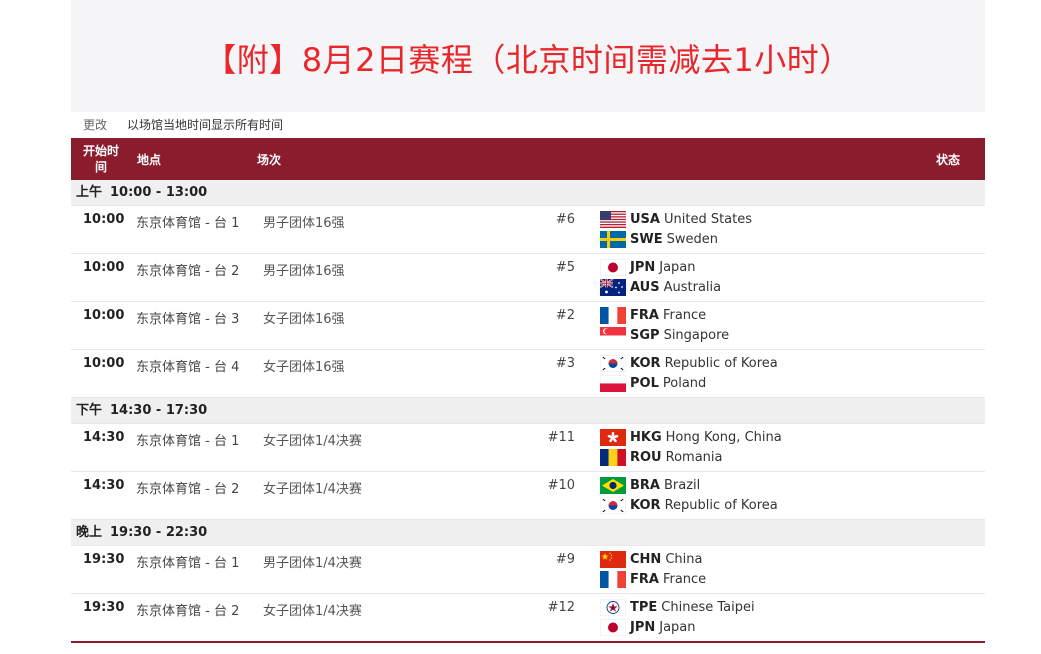 The width and height of the screenshot is (1041, 654). What do you see at coordinates (269, 160) in the screenshot?
I see `header-event: 场次` at bounding box center [269, 160].